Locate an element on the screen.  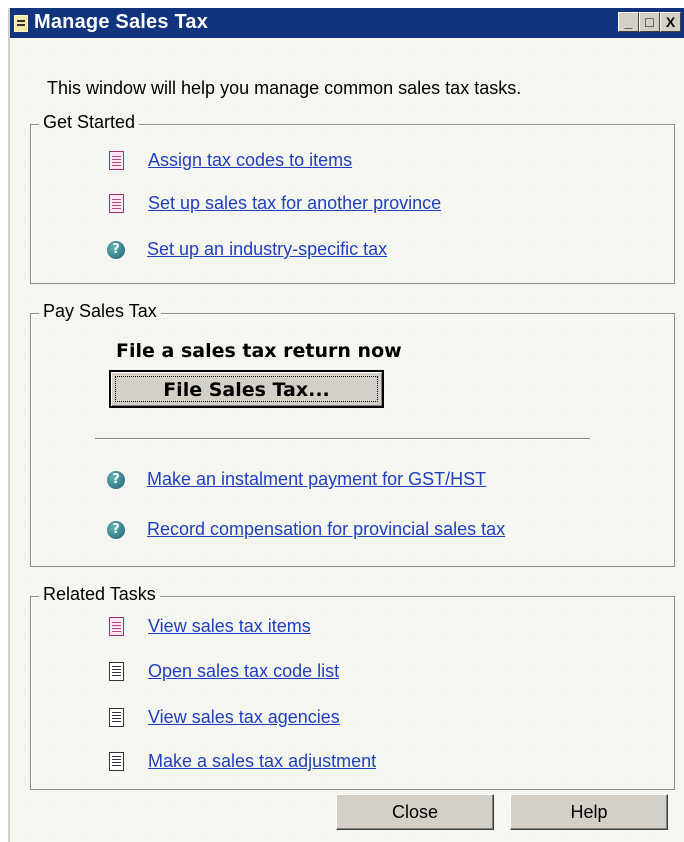
view-tax-agencies-link: View sales tax agencies is located at coordinates (244, 717).